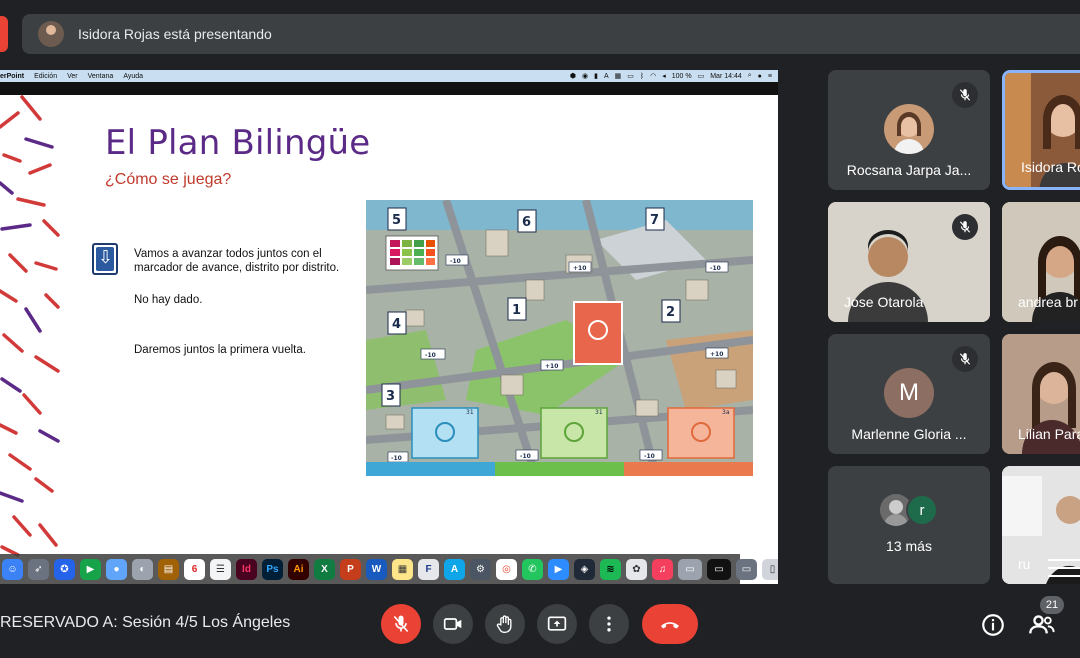 This screenshot has height=658, width=1080. I want to click on powerpoint-icon: P, so click(350, 569).